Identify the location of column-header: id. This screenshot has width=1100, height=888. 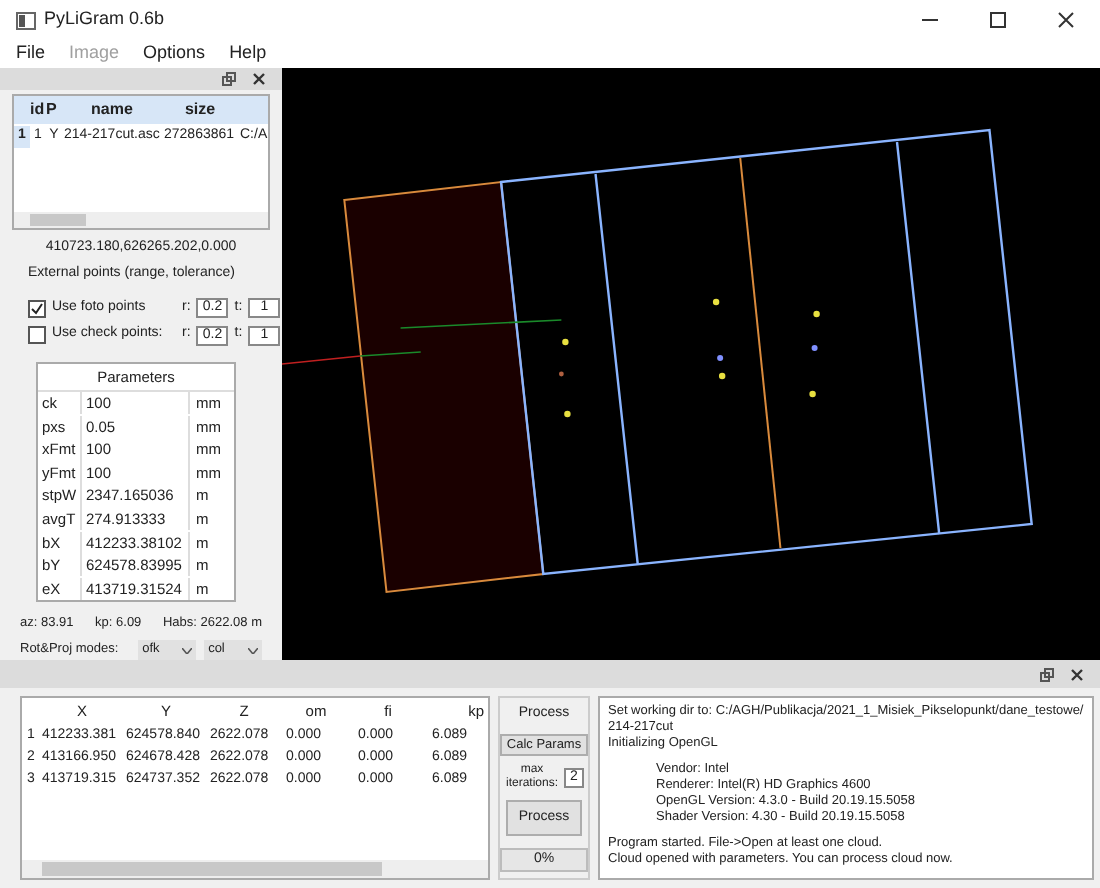
(38, 109).